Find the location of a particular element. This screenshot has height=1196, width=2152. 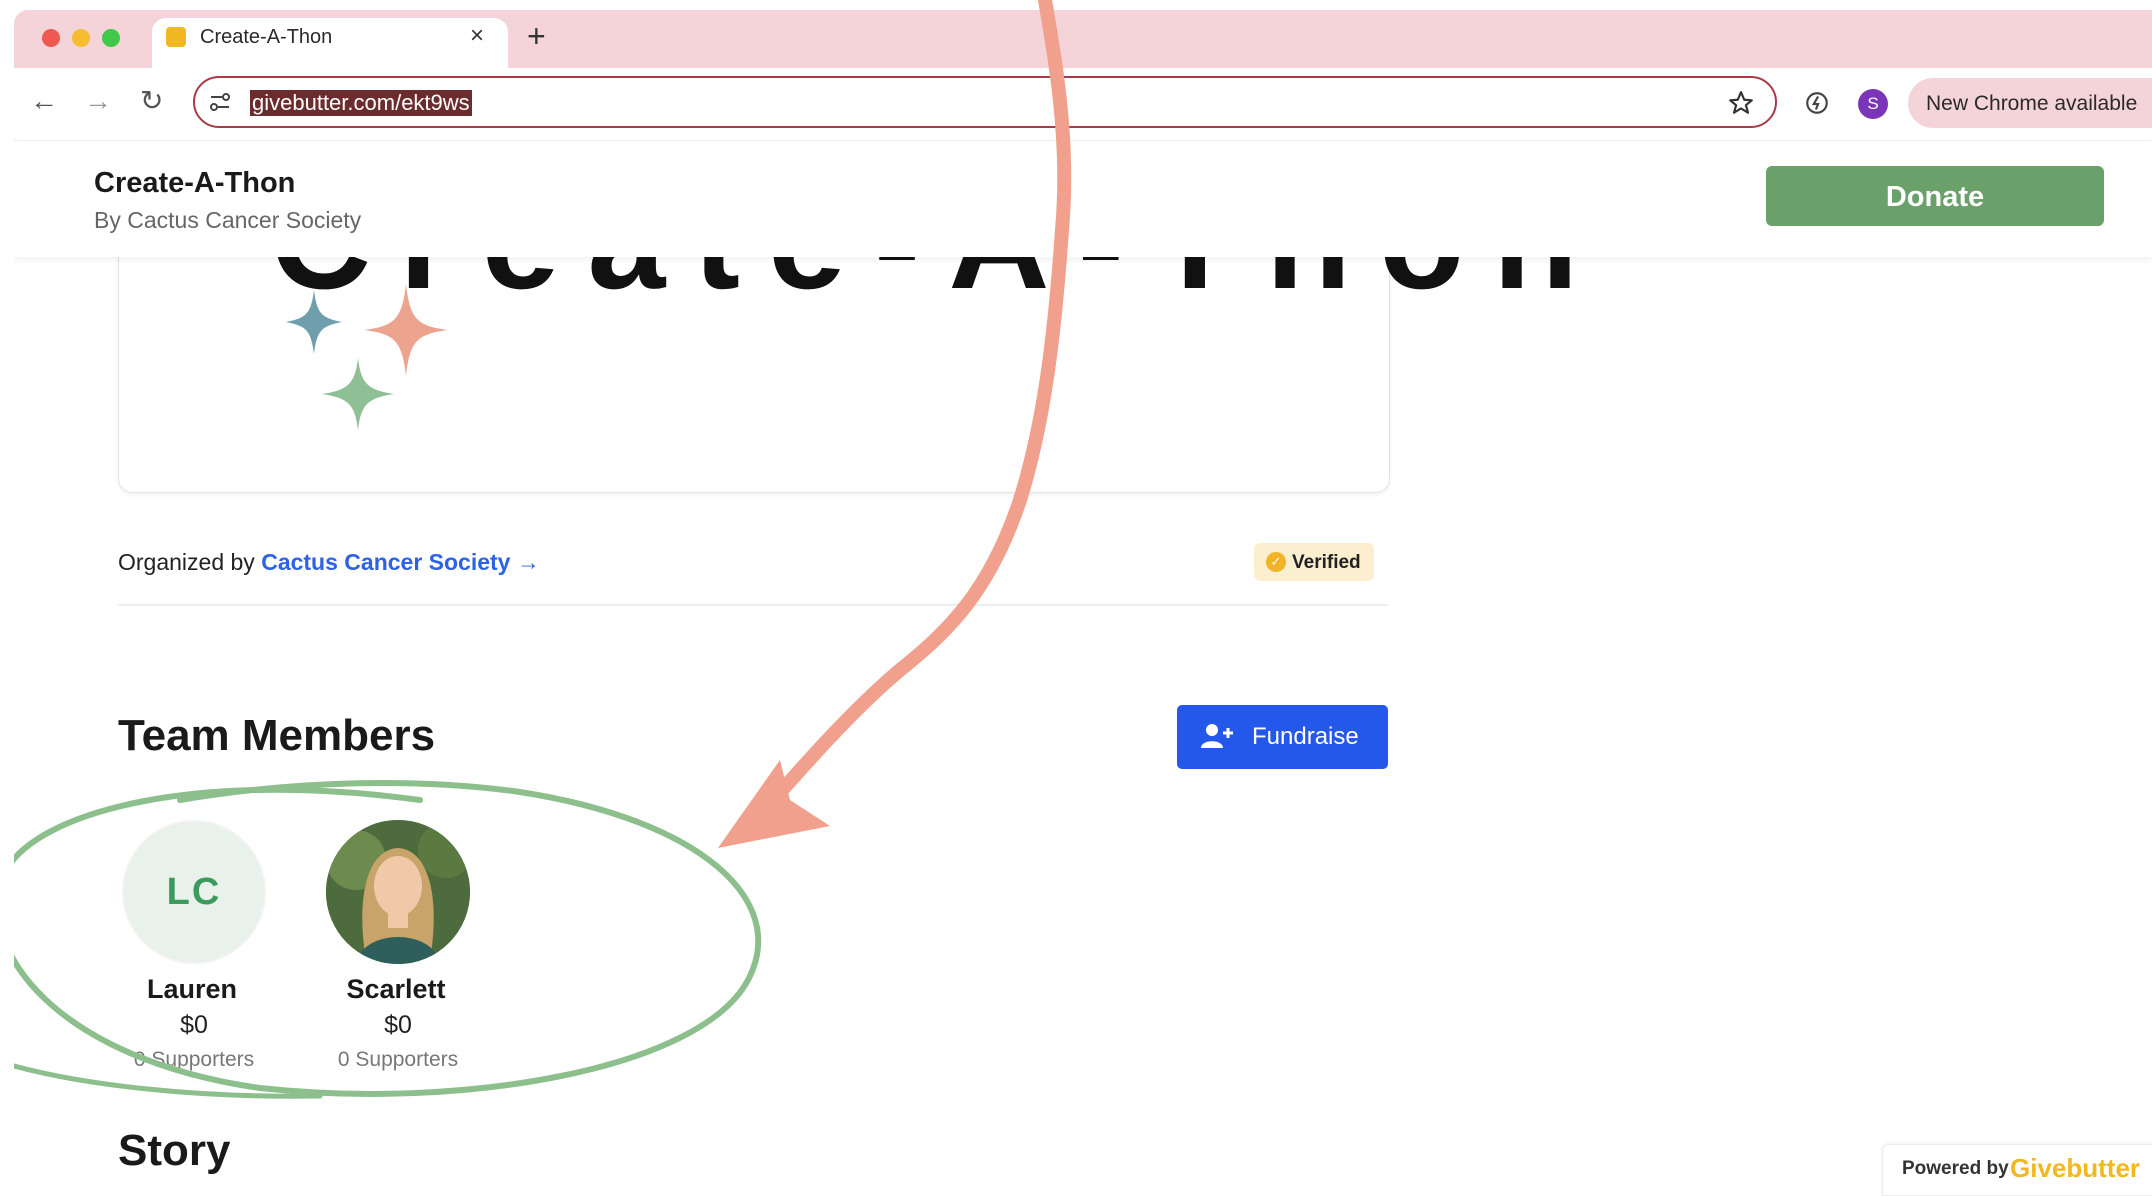

team-members-heading: Team Members is located at coordinates (277, 735).